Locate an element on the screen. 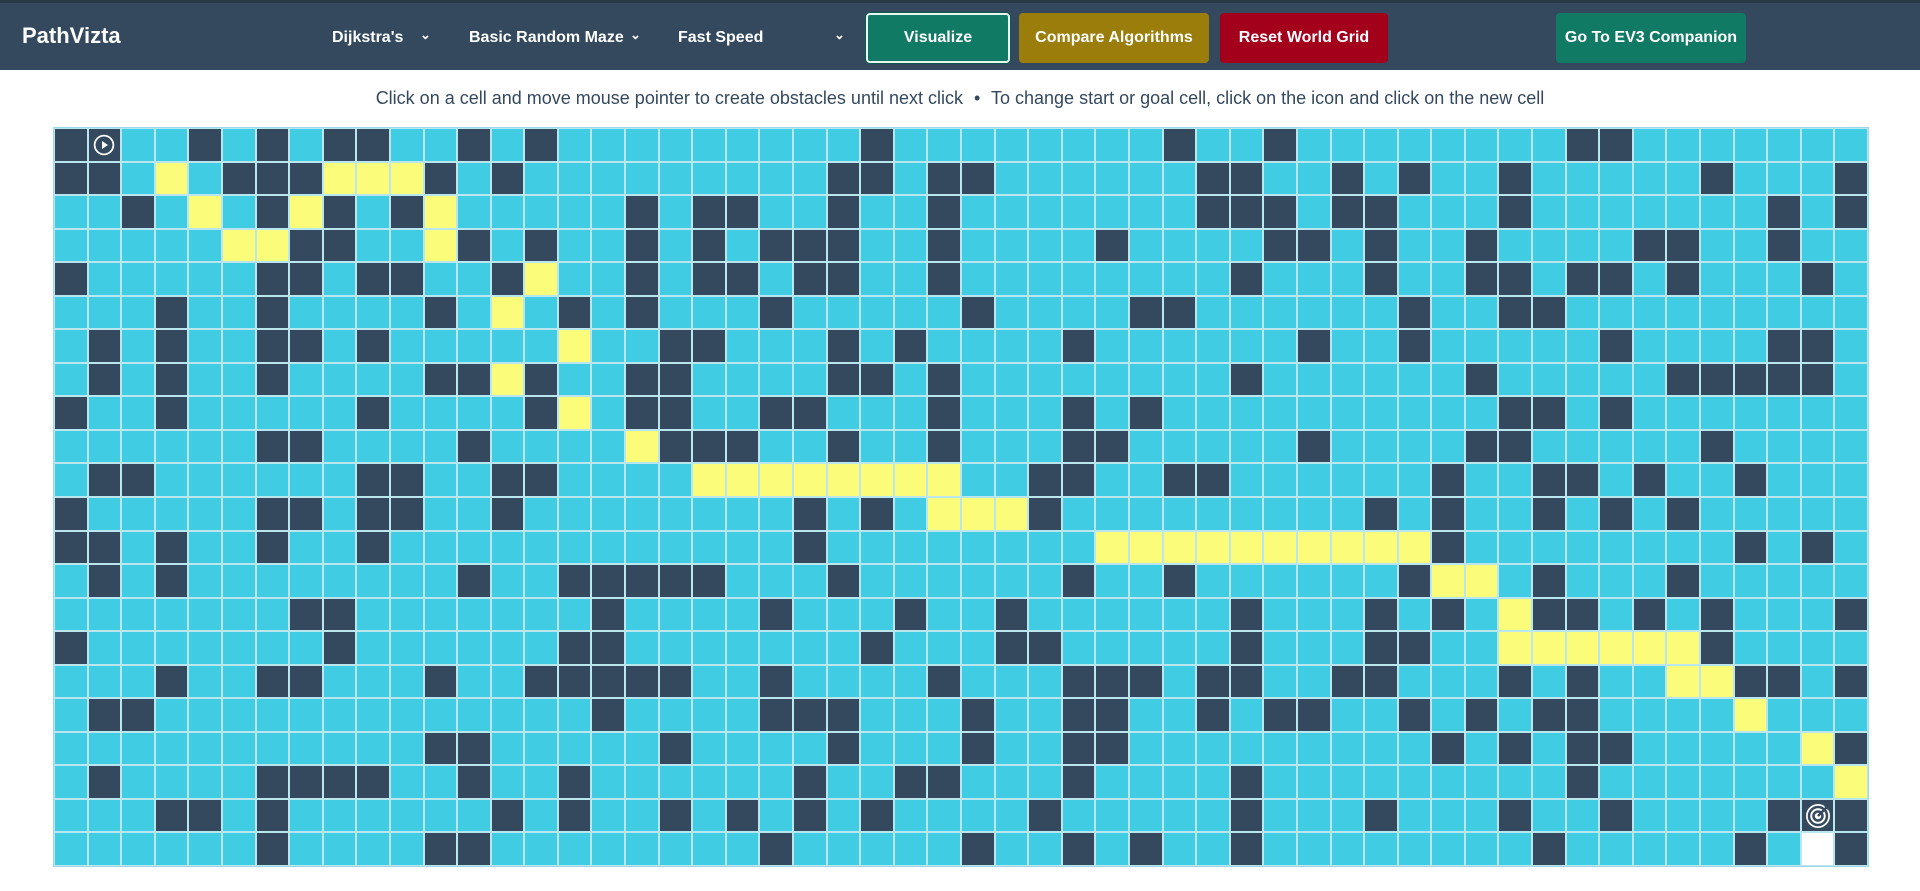  play-circle-icon is located at coordinates (104, 145).